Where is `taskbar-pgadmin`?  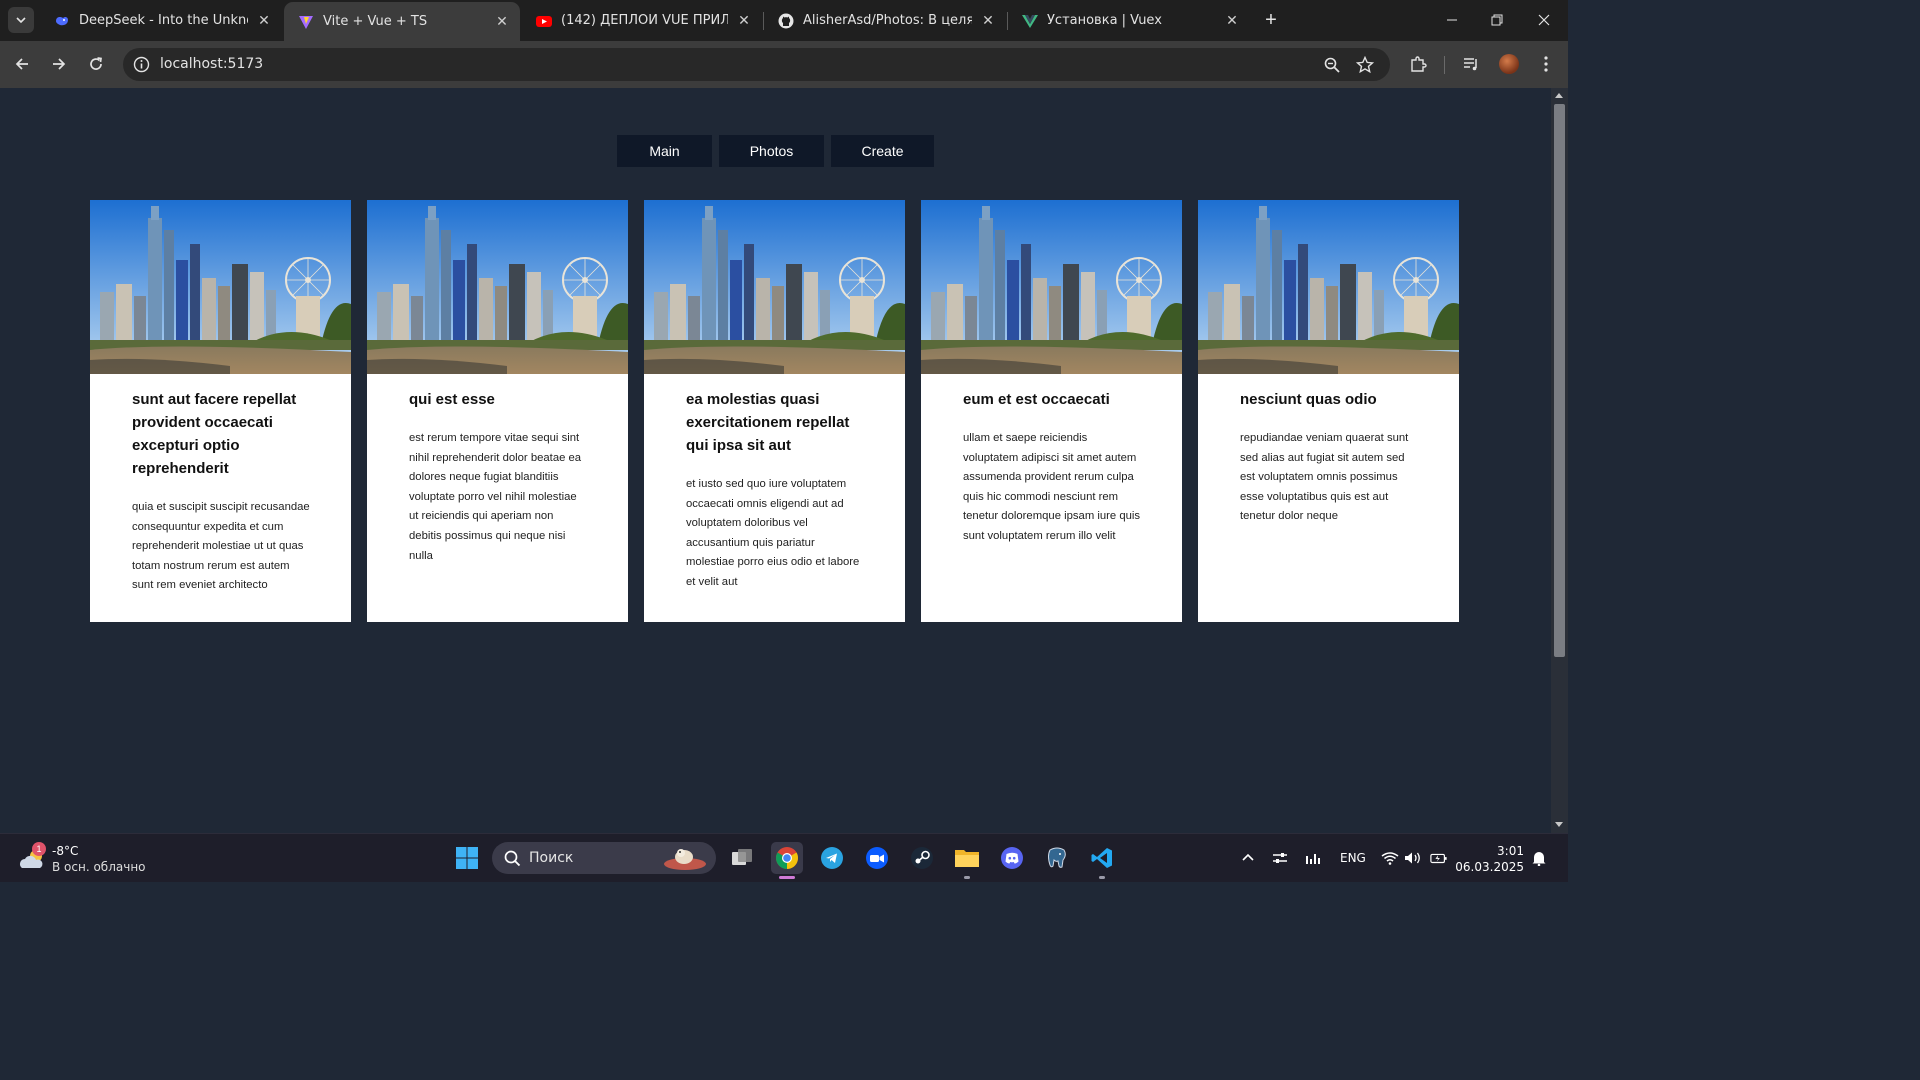 taskbar-pgadmin is located at coordinates (1057, 858).